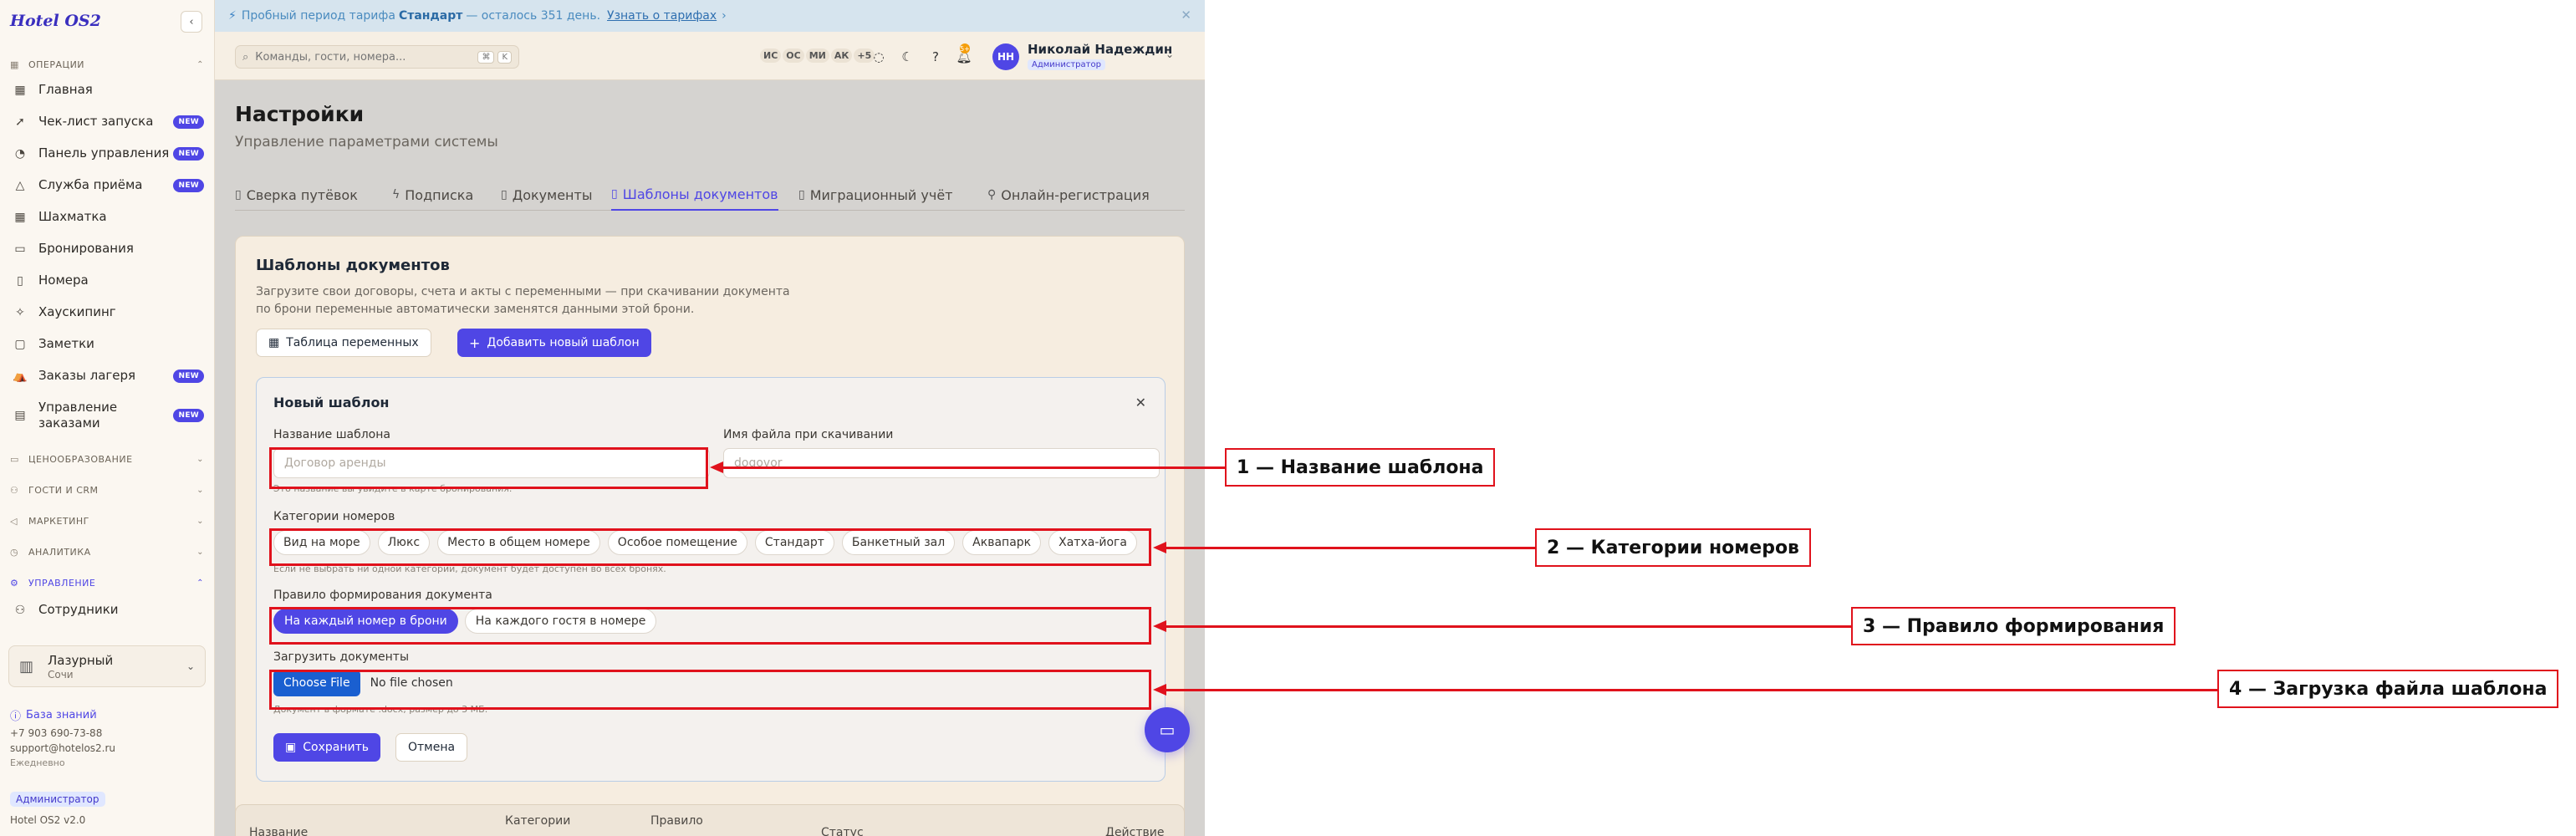  I want to click on panel-title: Шаблоны документов, so click(353, 265).